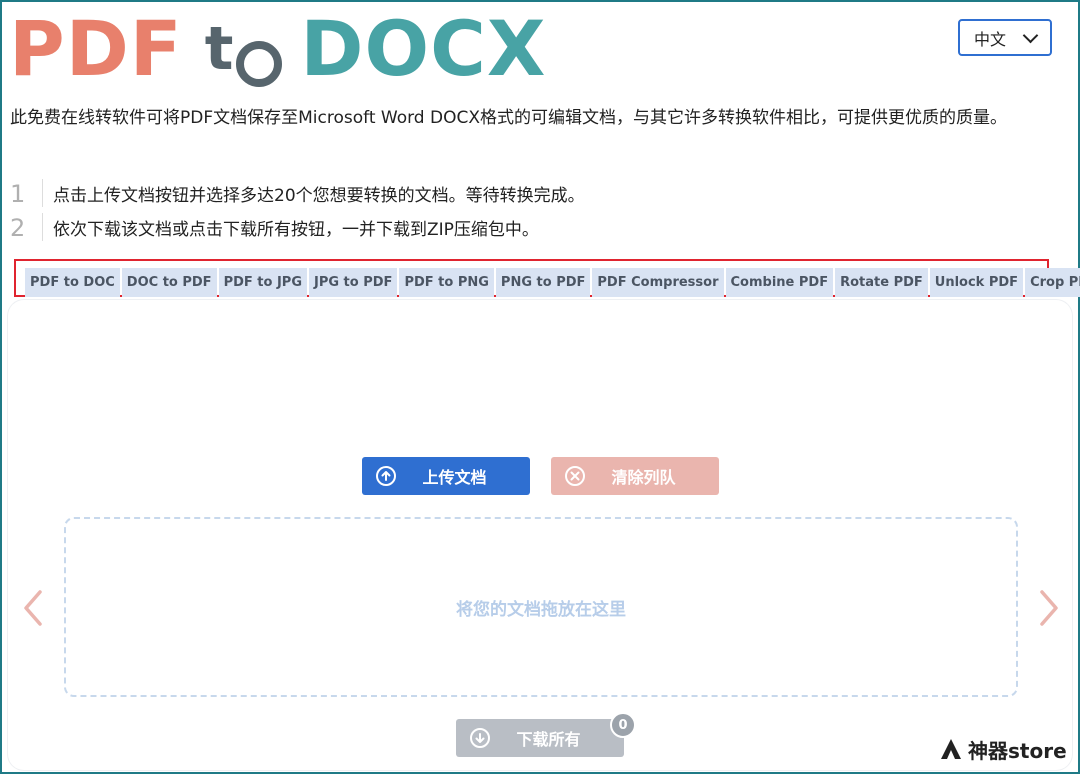  What do you see at coordinates (881, 282) in the screenshot?
I see `tool-tab-rotate-pdf: Rotate PDF` at bounding box center [881, 282].